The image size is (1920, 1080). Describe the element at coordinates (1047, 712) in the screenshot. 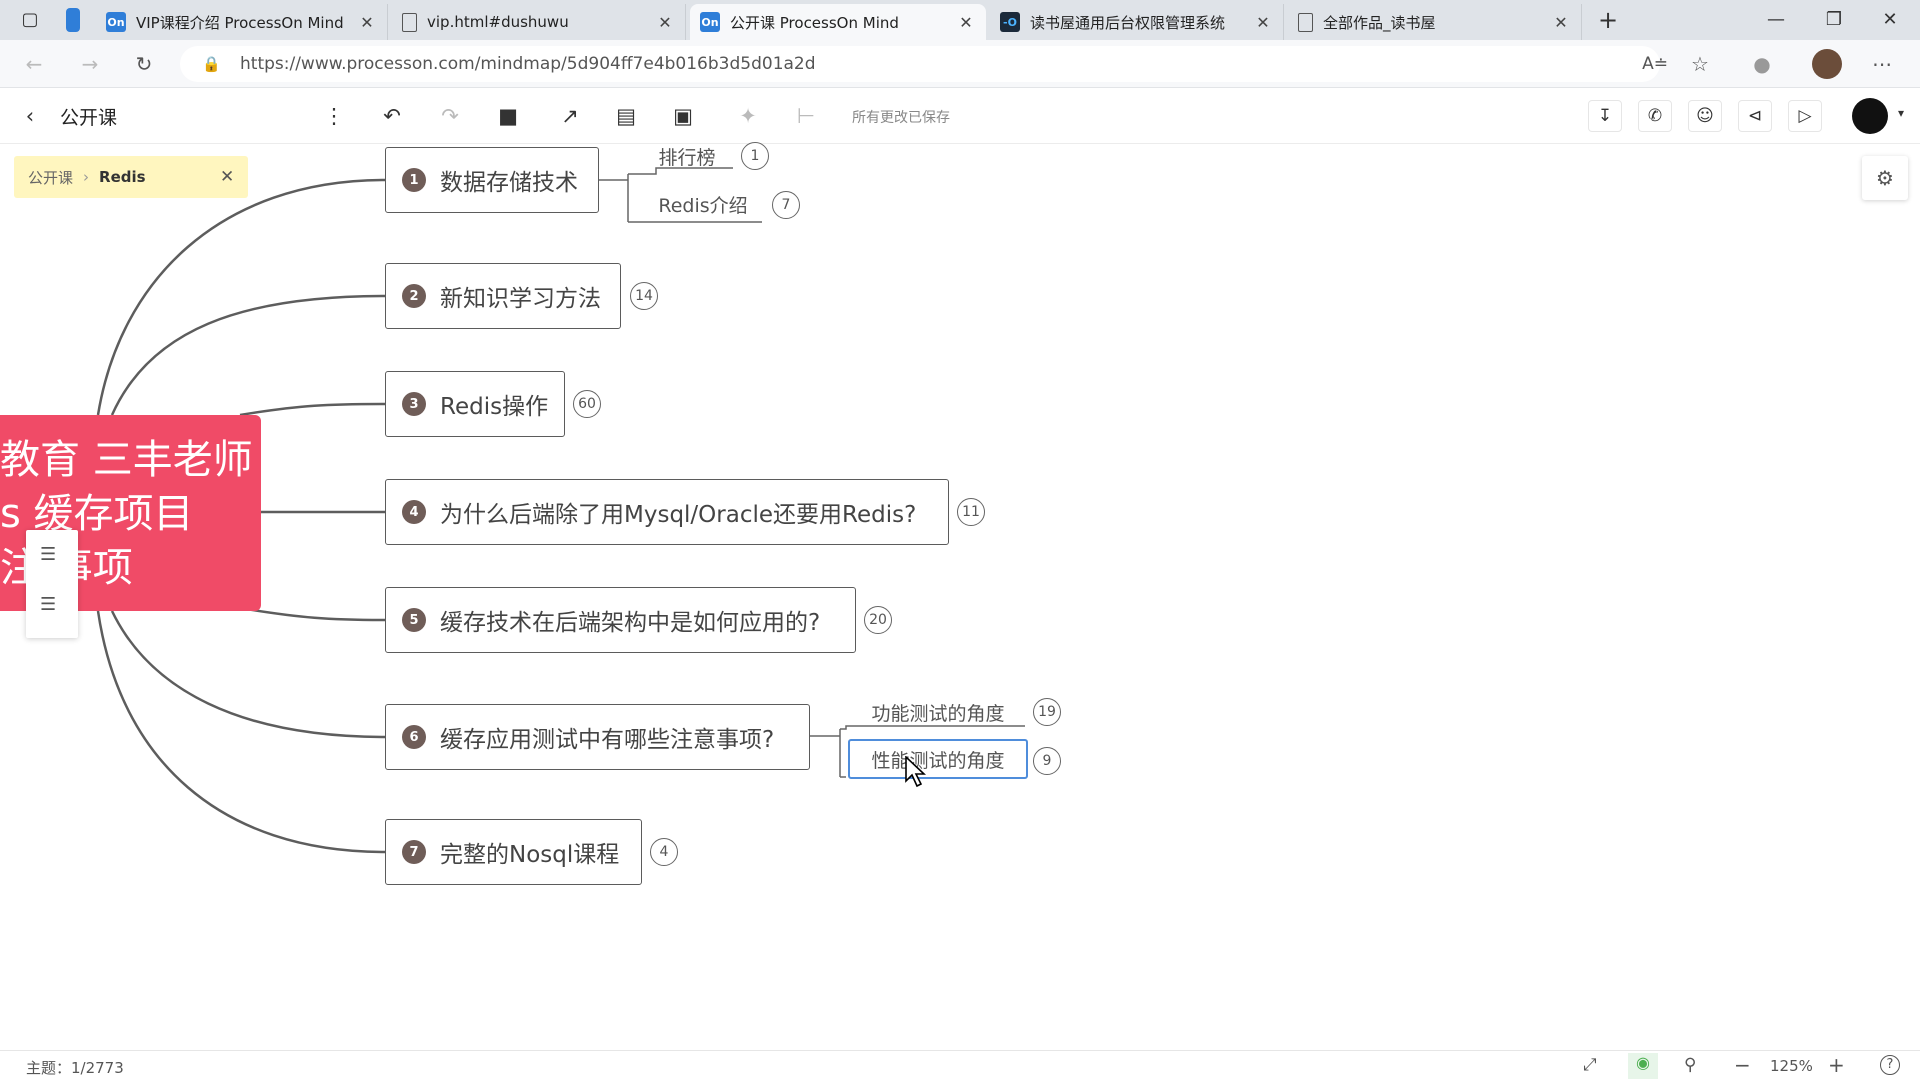

I see `child-count-badge: 19` at that location.